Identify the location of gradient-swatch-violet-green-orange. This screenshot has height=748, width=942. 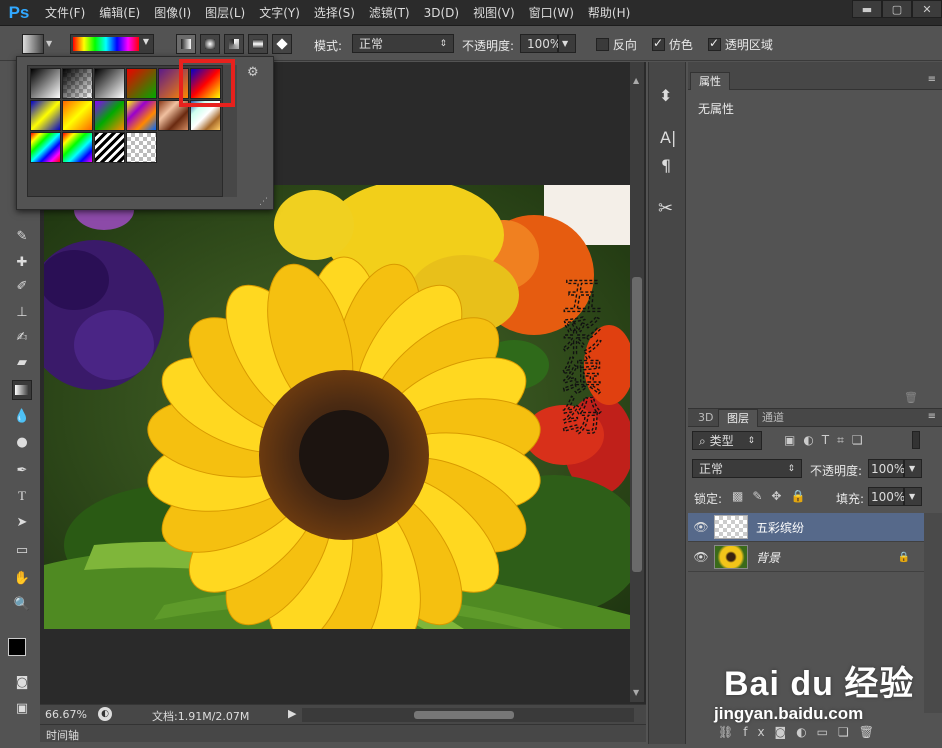
(109, 115).